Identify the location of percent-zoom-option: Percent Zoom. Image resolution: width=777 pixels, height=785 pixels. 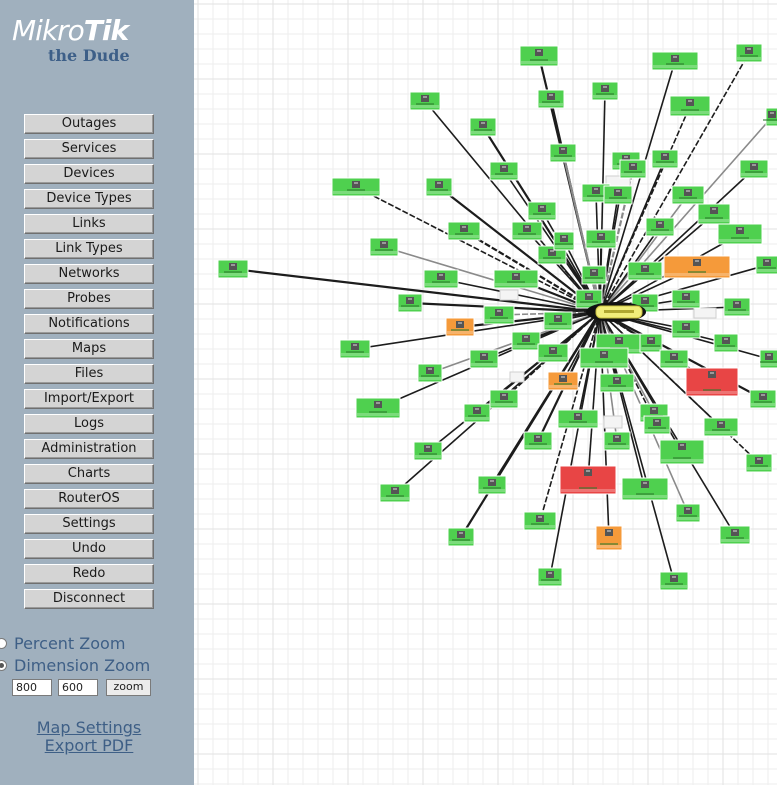
(97, 643).